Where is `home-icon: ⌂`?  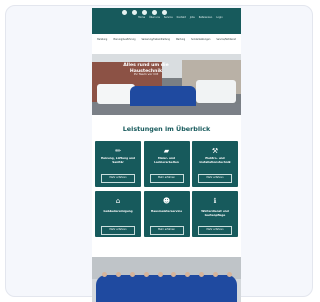 home-icon: ⌂ is located at coordinates (118, 201).